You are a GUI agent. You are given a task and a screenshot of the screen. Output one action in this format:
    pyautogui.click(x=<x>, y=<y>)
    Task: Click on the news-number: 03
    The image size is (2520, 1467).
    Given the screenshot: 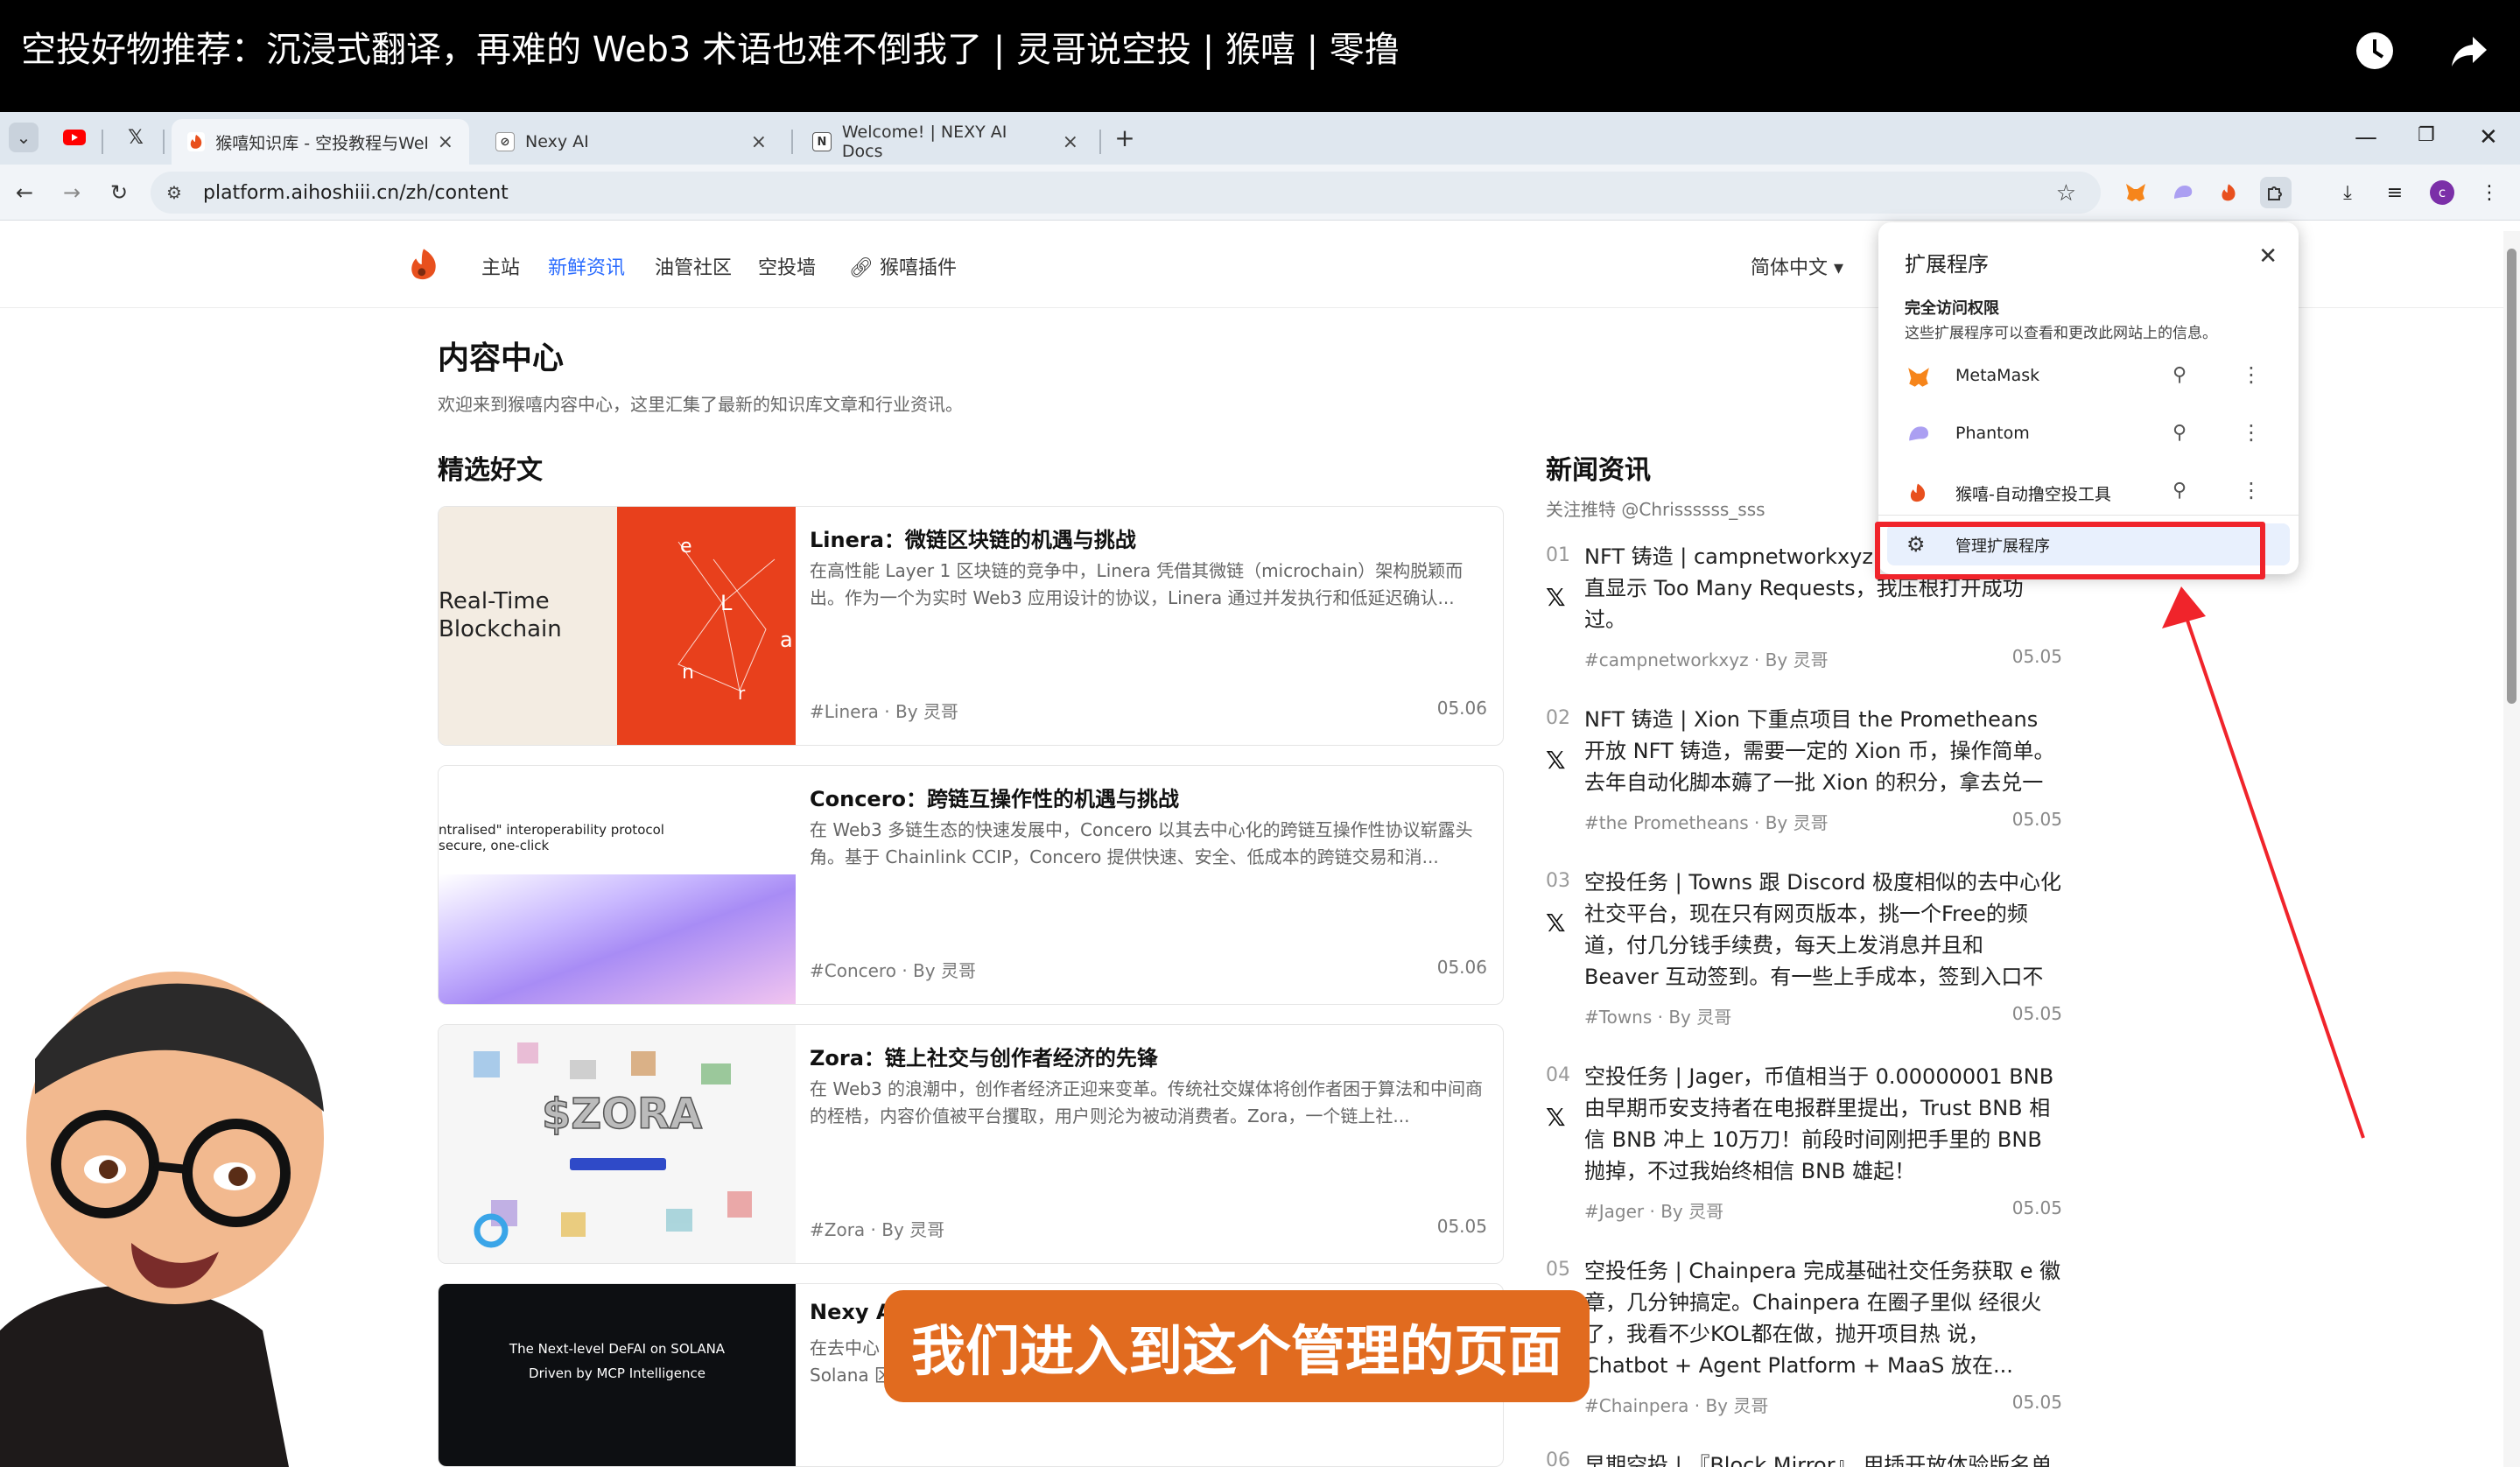 What is the action you would take?
    pyautogui.click(x=1558, y=881)
    